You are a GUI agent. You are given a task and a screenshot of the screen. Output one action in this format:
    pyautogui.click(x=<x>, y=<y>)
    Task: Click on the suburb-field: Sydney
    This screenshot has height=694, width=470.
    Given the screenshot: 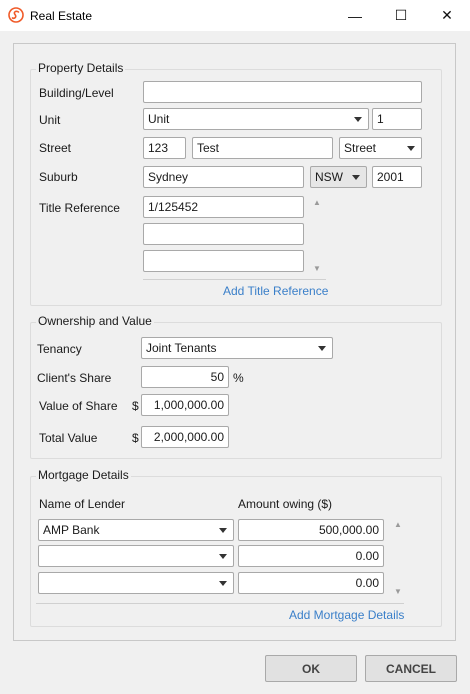 What is the action you would take?
    pyautogui.click(x=223, y=177)
    